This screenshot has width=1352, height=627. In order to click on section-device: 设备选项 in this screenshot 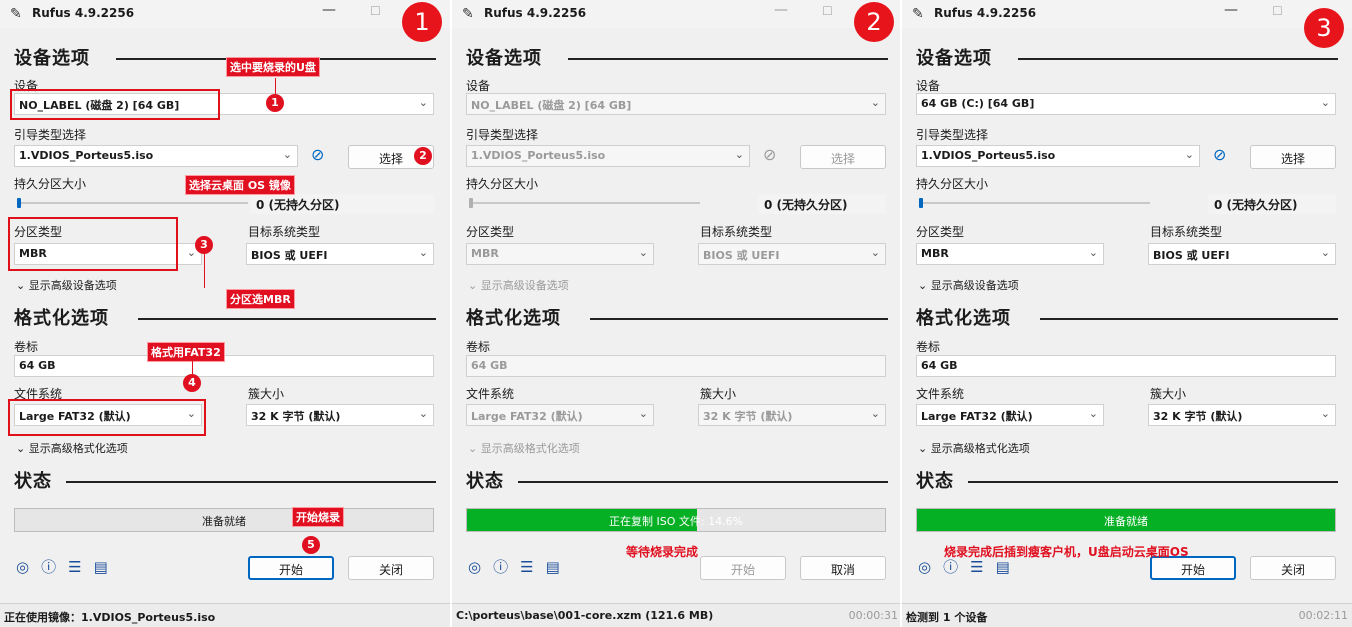, I will do `click(52, 58)`.